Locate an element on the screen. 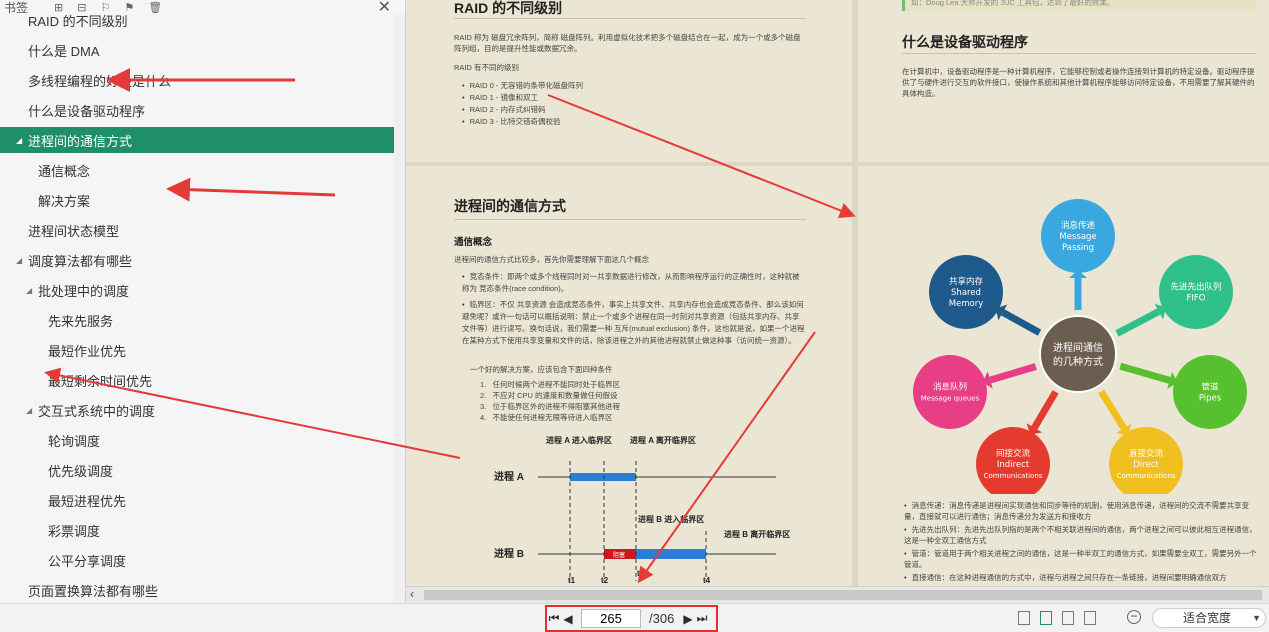 Image resolution: width=1269 pixels, height=632 pixels. next-page-icon: ▶ is located at coordinates (688, 619).